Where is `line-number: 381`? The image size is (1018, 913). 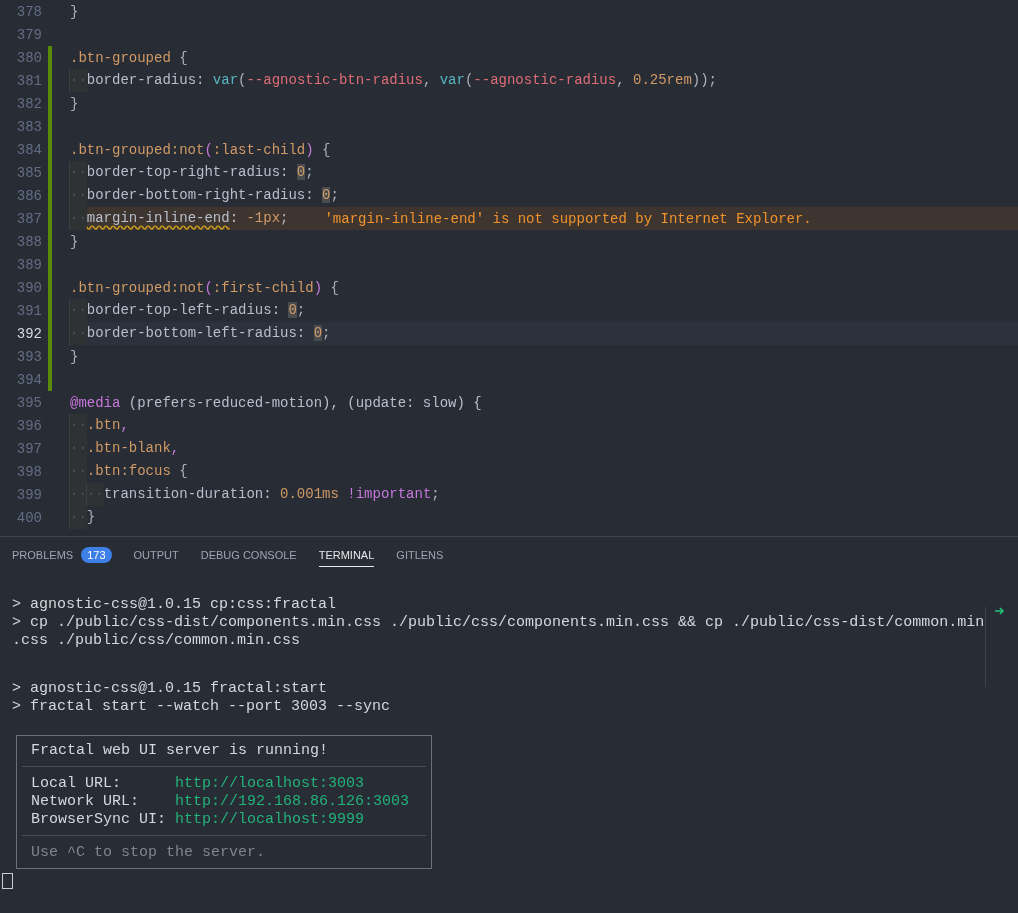 line-number: 381 is located at coordinates (29, 80).